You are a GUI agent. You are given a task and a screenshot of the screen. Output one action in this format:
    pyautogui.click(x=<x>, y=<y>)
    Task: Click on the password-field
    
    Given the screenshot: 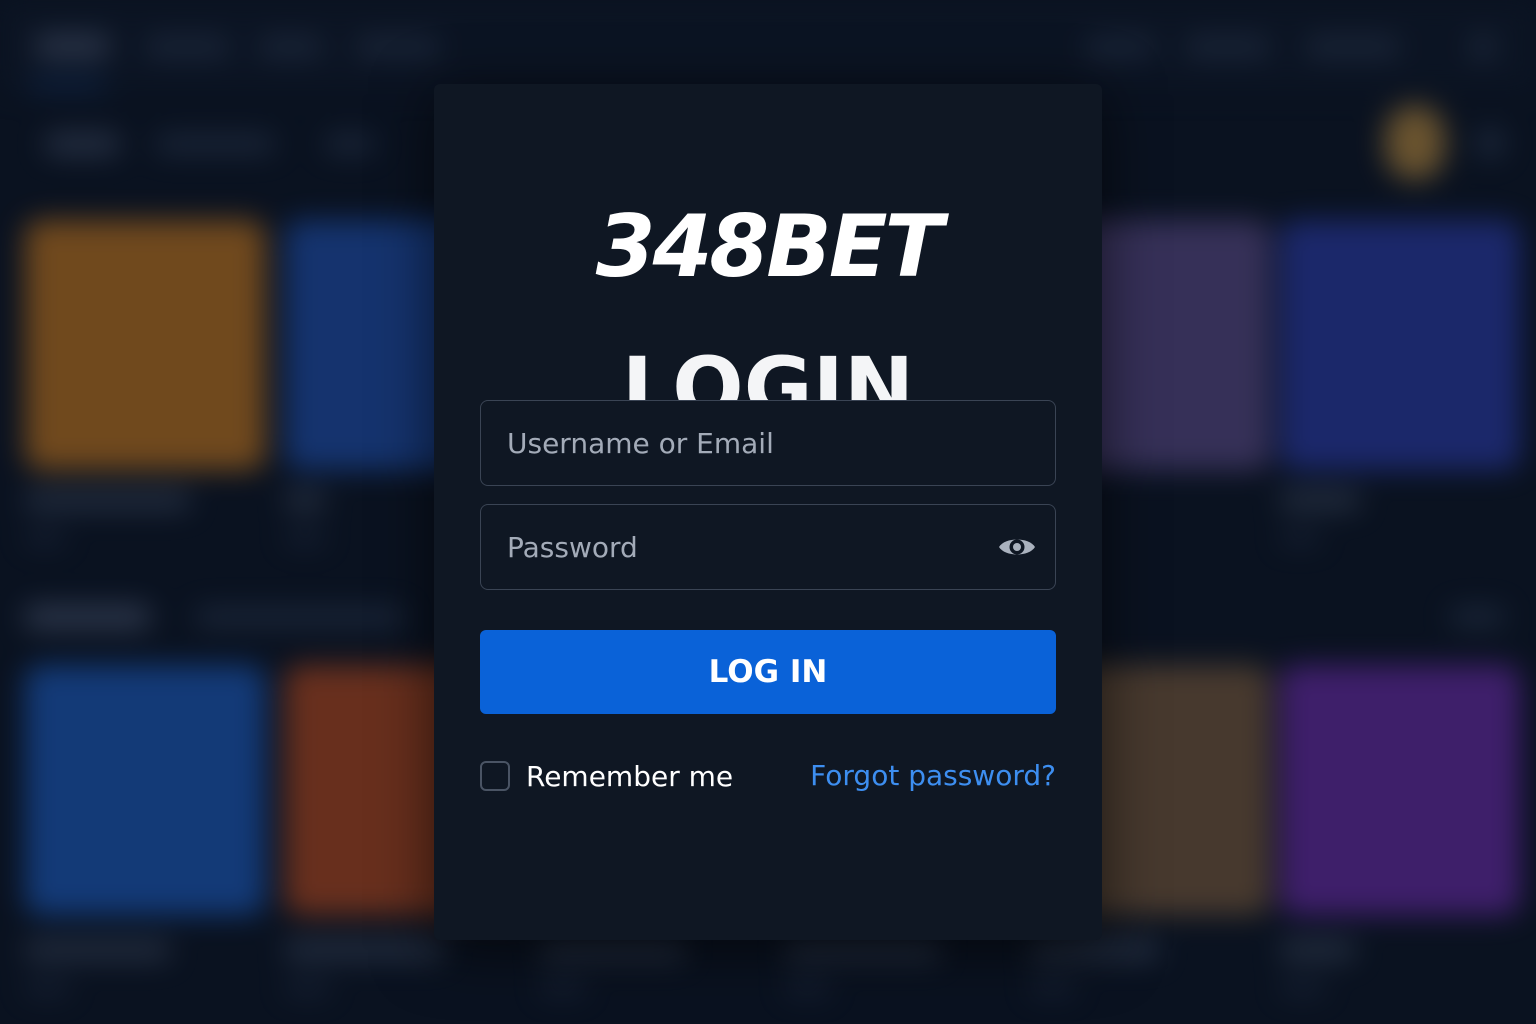 What is the action you would take?
    pyautogui.click(x=768, y=547)
    